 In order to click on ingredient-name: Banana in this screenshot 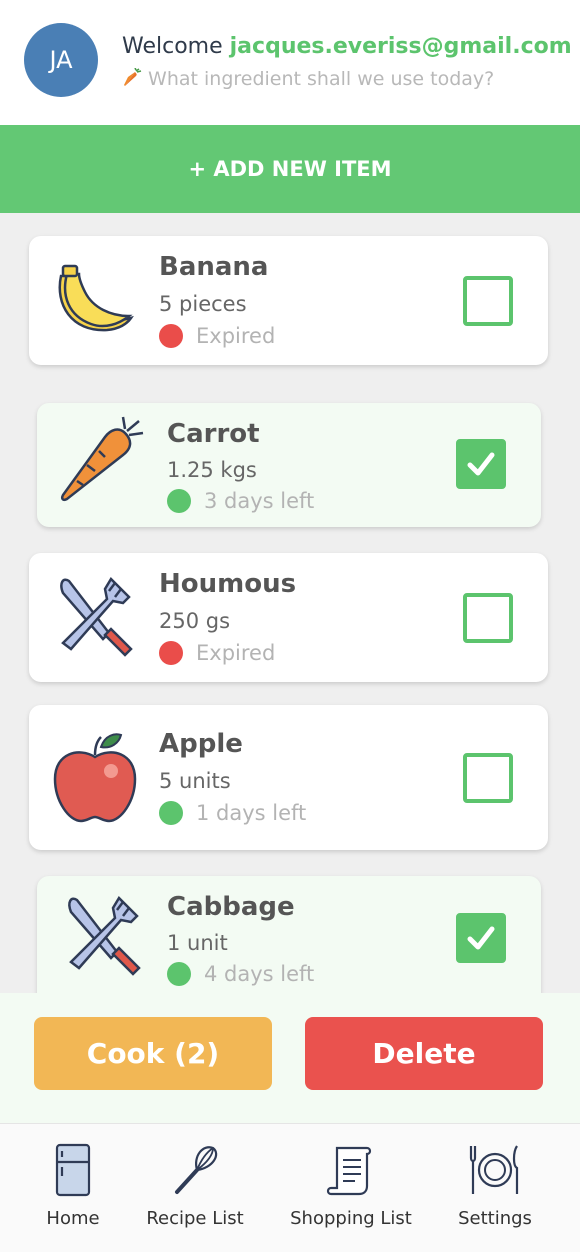, I will do `click(214, 267)`.